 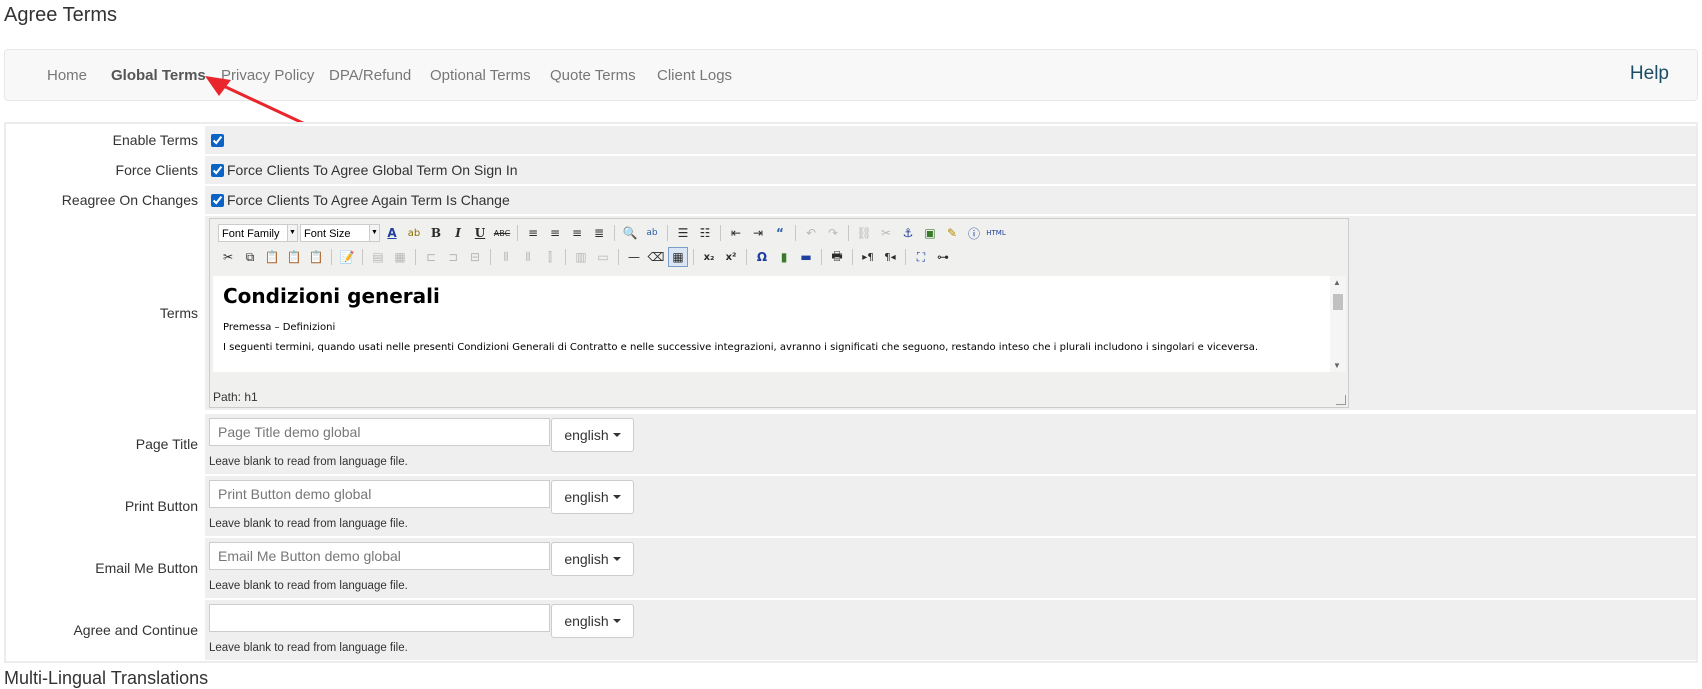 I want to click on nav-dpa-refund: DPA/Refund, so click(x=370, y=75).